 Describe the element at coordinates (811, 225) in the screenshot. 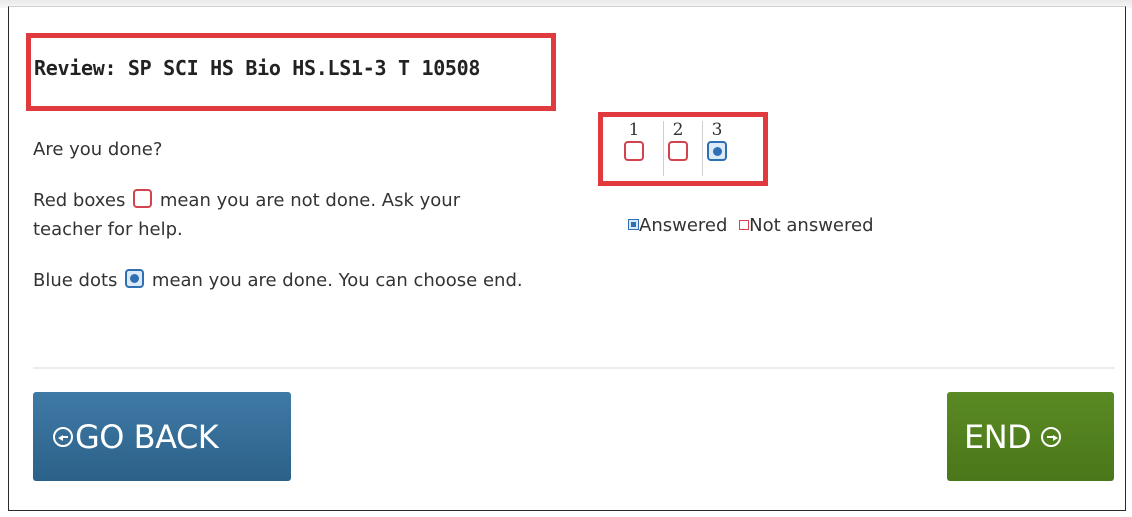

I see `not-answered-legend-label: Not answered` at that location.